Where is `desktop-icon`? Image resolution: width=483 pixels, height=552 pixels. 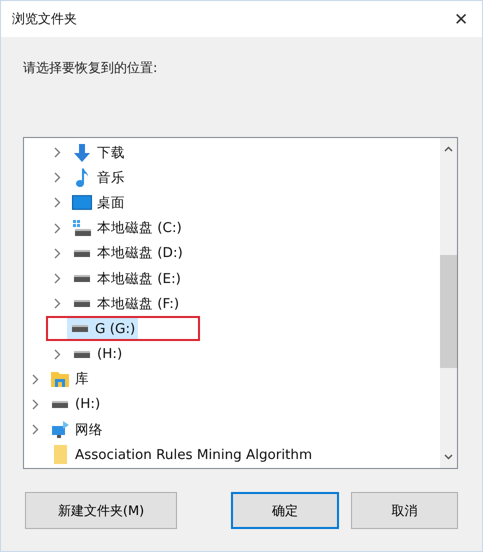 desktop-icon is located at coordinates (82, 202).